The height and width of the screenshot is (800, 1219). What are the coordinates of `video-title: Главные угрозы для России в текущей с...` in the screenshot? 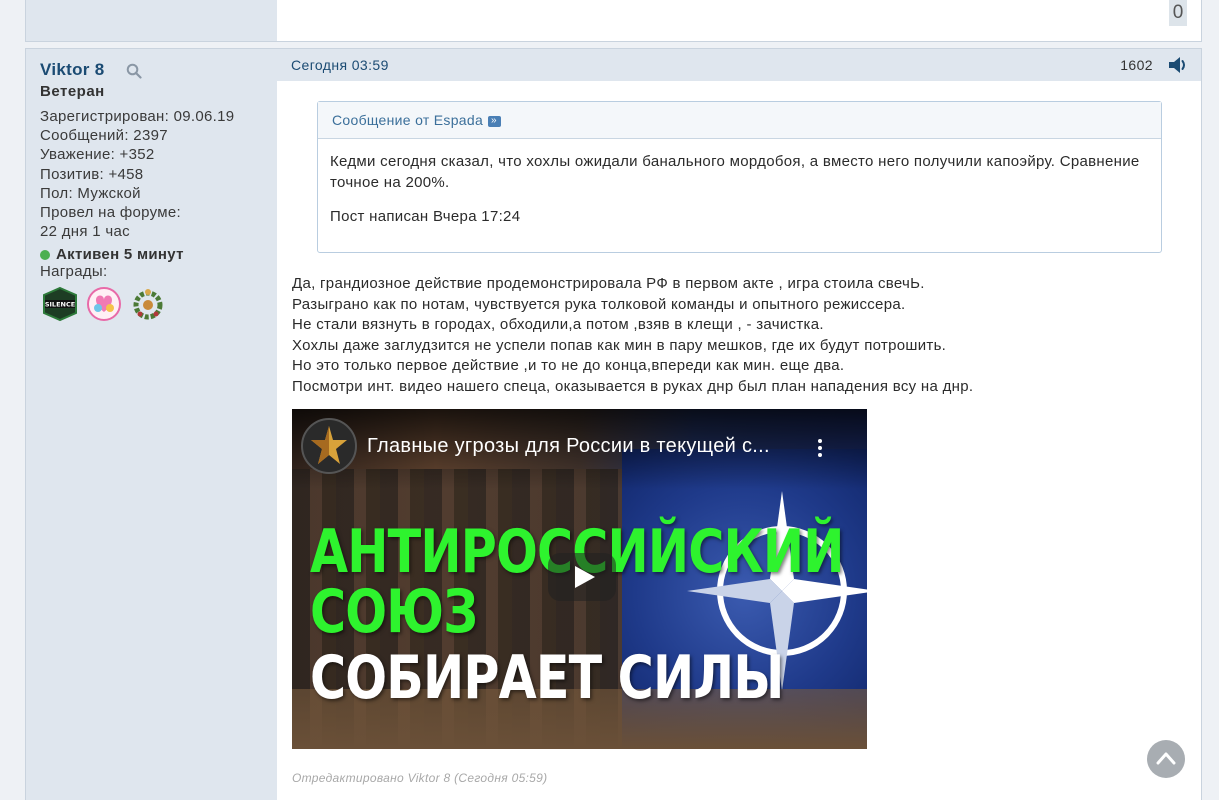 It's located at (568, 446).